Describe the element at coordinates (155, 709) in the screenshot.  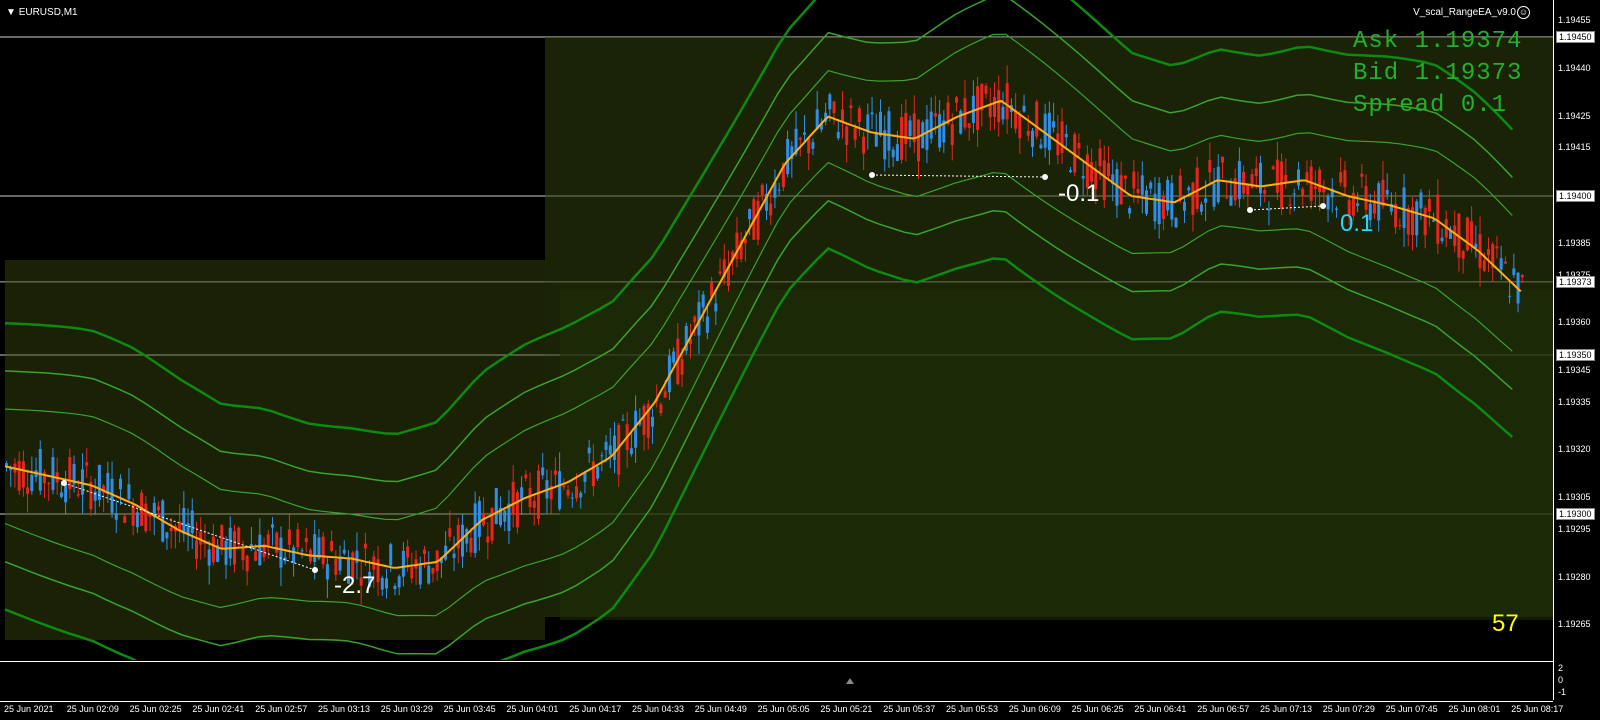
I see `time-tick-label: 25 Jun 02:25` at that location.